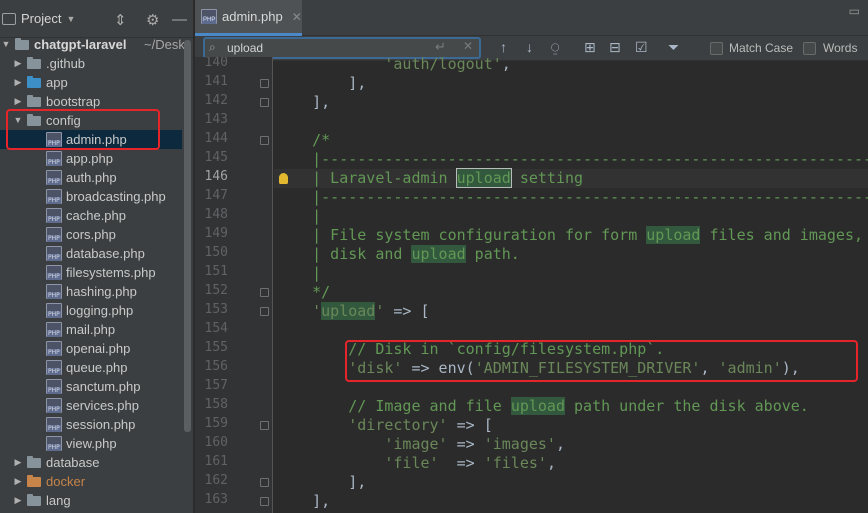 The image size is (868, 513). I want to click on new-line-icon: ↵, so click(440, 47).